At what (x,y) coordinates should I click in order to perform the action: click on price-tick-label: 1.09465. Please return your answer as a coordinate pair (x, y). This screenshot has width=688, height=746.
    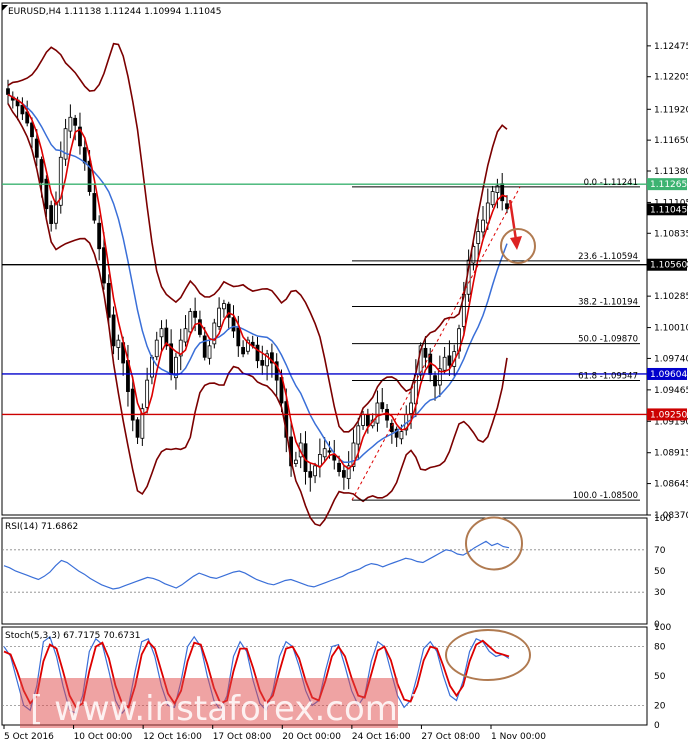
    Looking at the image, I should click on (671, 391).